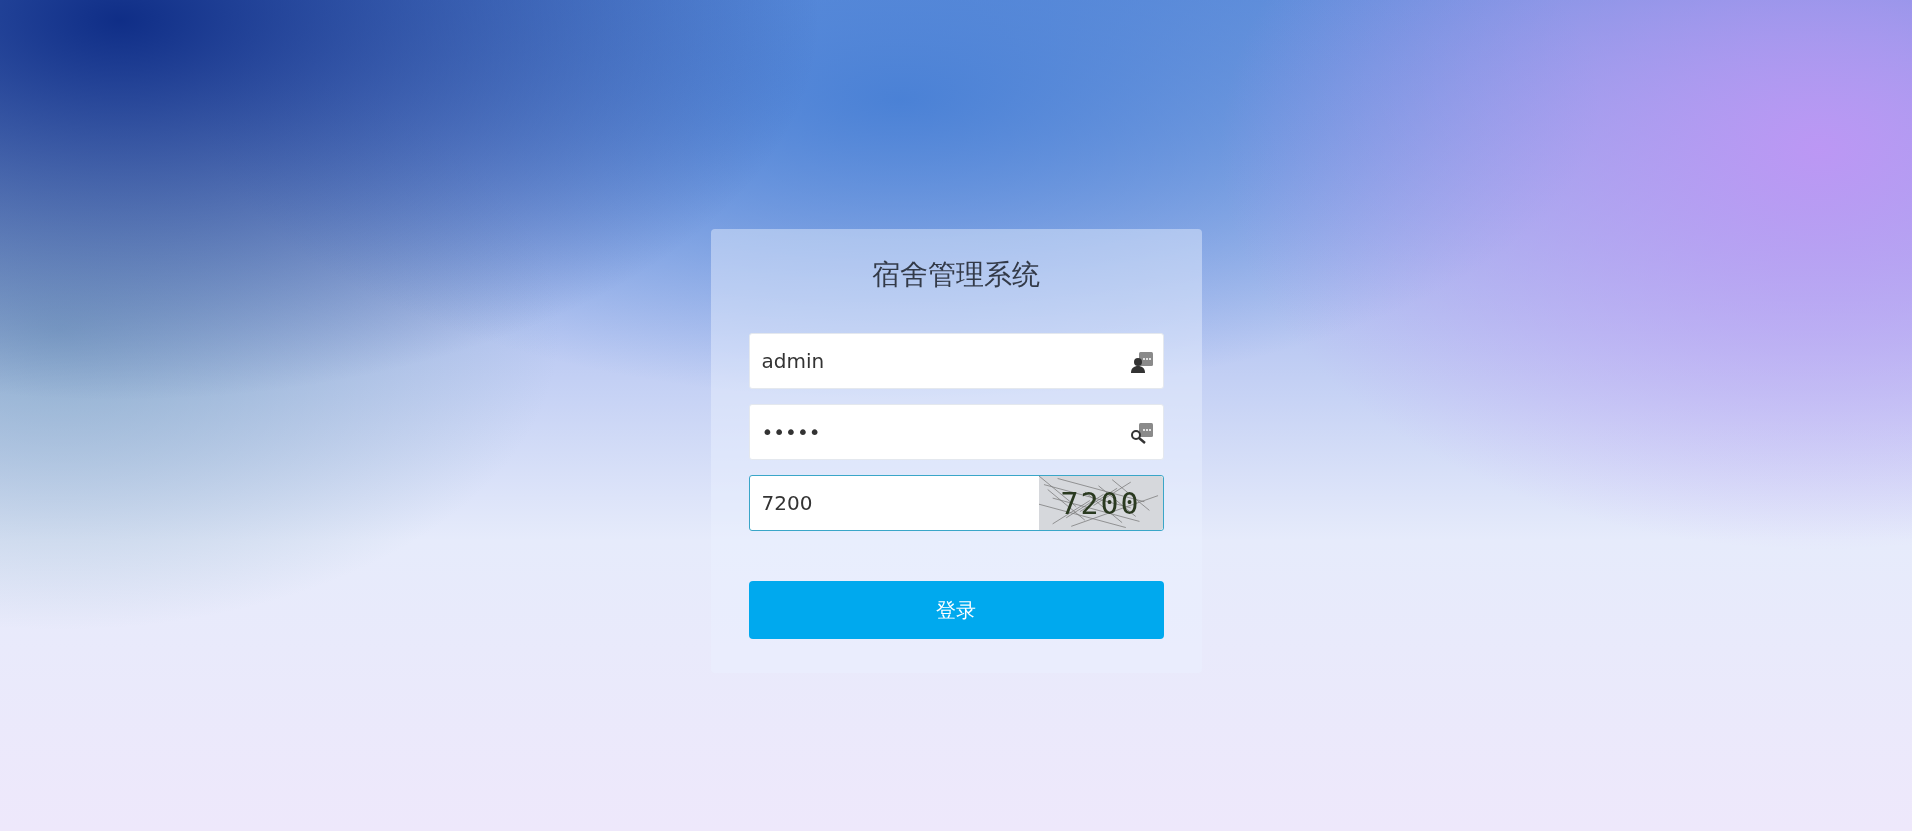 The width and height of the screenshot is (1912, 831). What do you see at coordinates (956, 275) in the screenshot?
I see `system-title: 宿舍管理系统` at bounding box center [956, 275].